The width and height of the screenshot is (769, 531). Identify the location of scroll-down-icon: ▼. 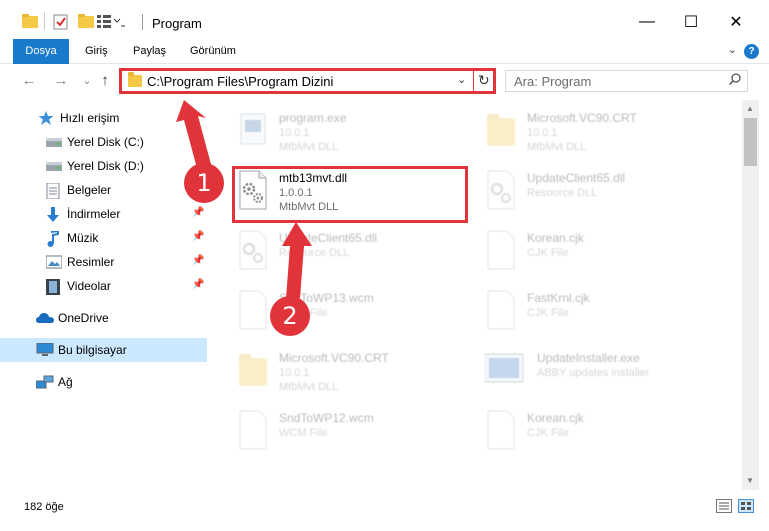
(750, 480).